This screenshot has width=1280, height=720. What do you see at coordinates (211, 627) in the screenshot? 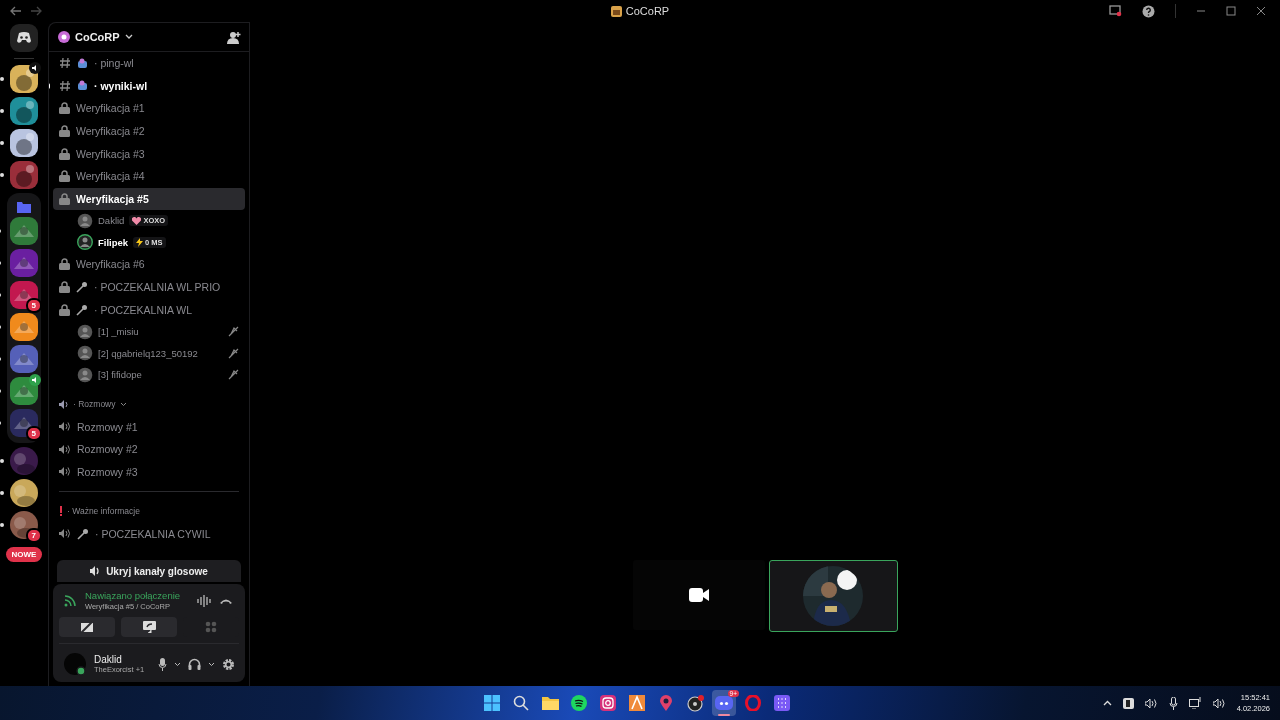
I see `activities-icon` at bounding box center [211, 627].